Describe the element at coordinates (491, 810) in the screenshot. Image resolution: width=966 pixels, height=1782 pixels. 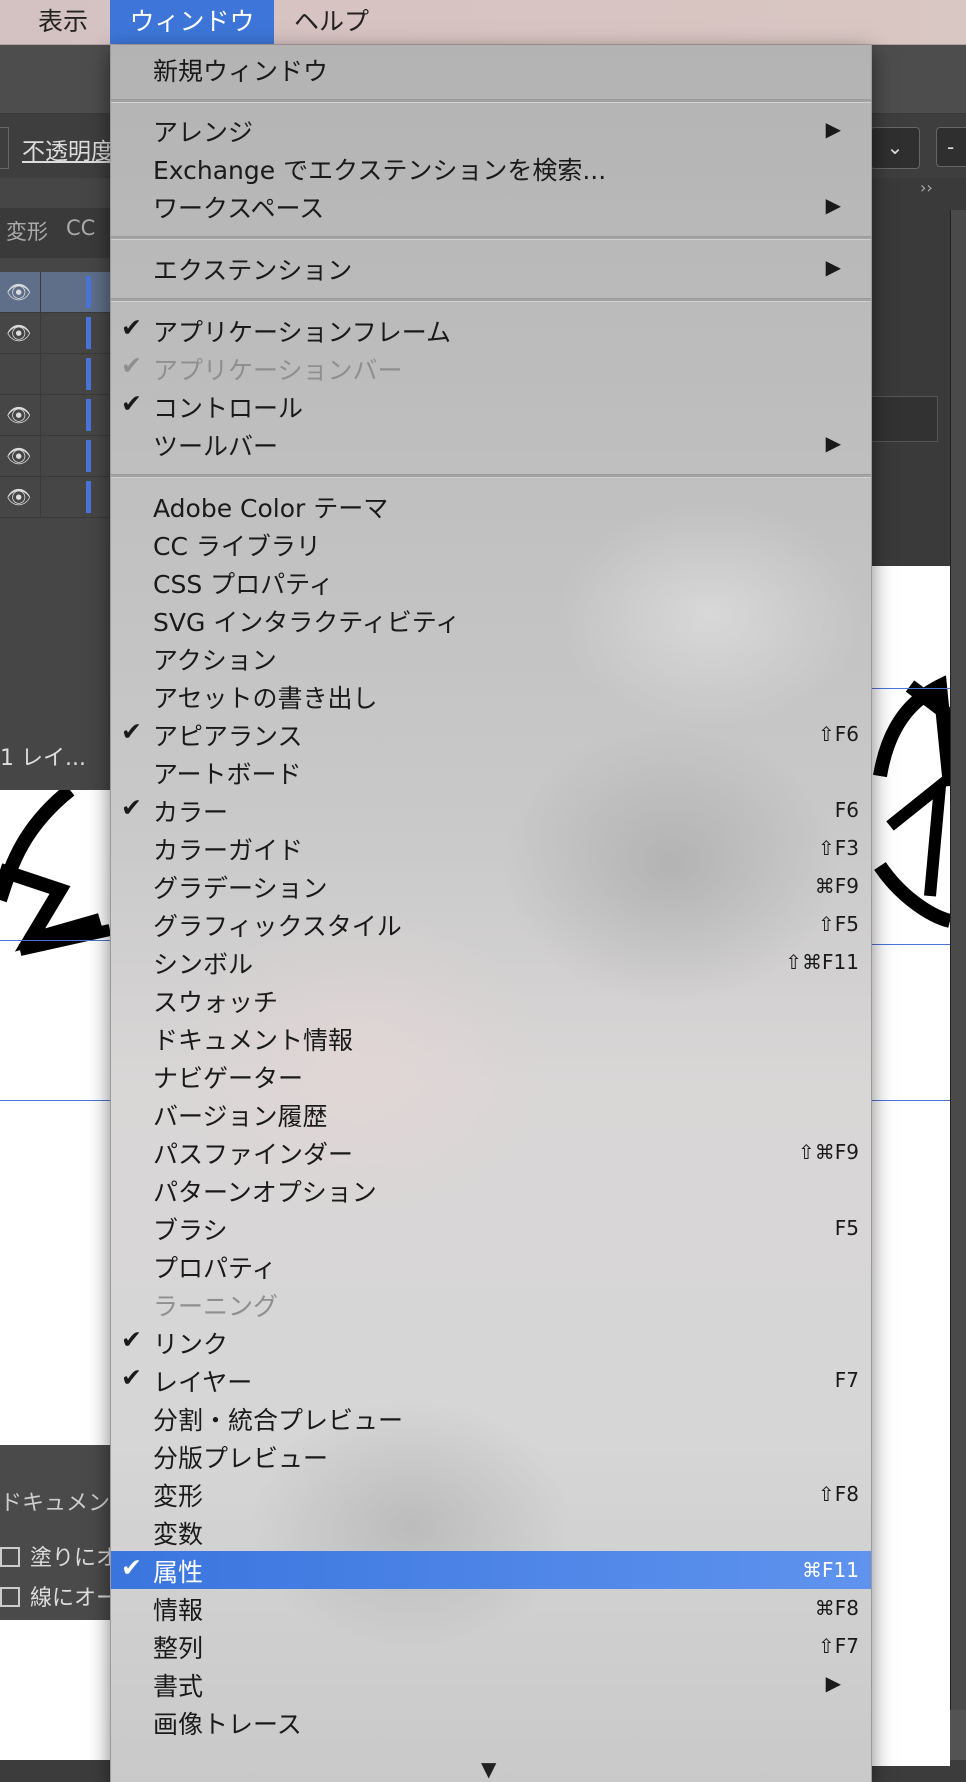
I see `menu-item-color: ✔ カラー F6` at that location.